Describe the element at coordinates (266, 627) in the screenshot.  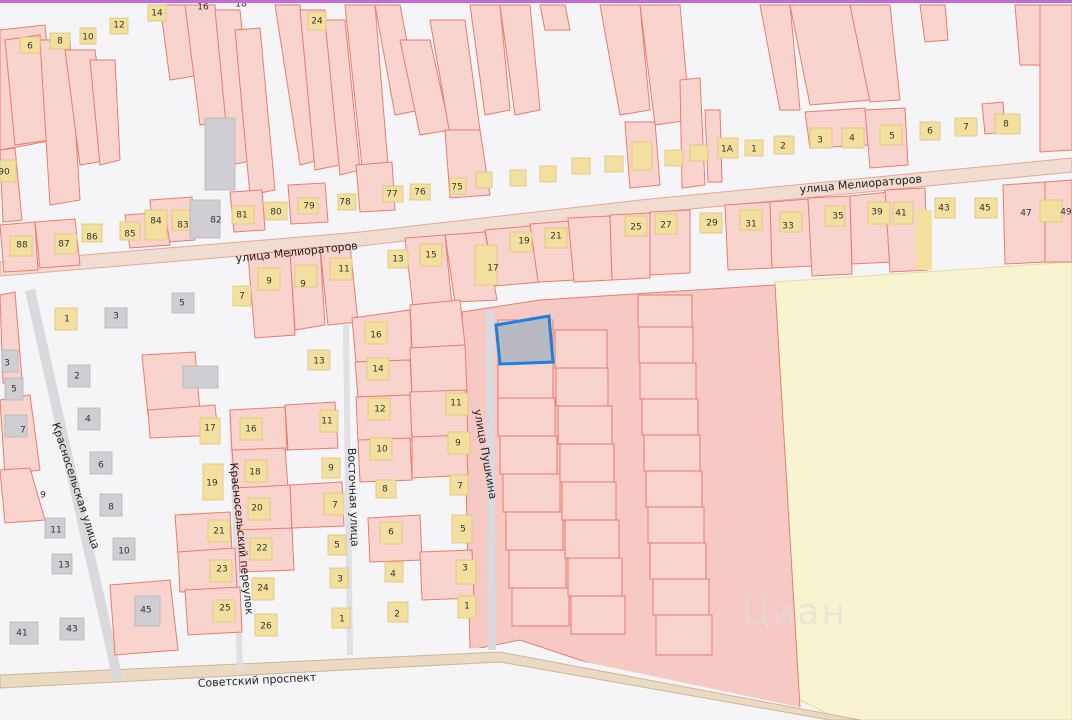
I see `house-number-label: 26` at that location.